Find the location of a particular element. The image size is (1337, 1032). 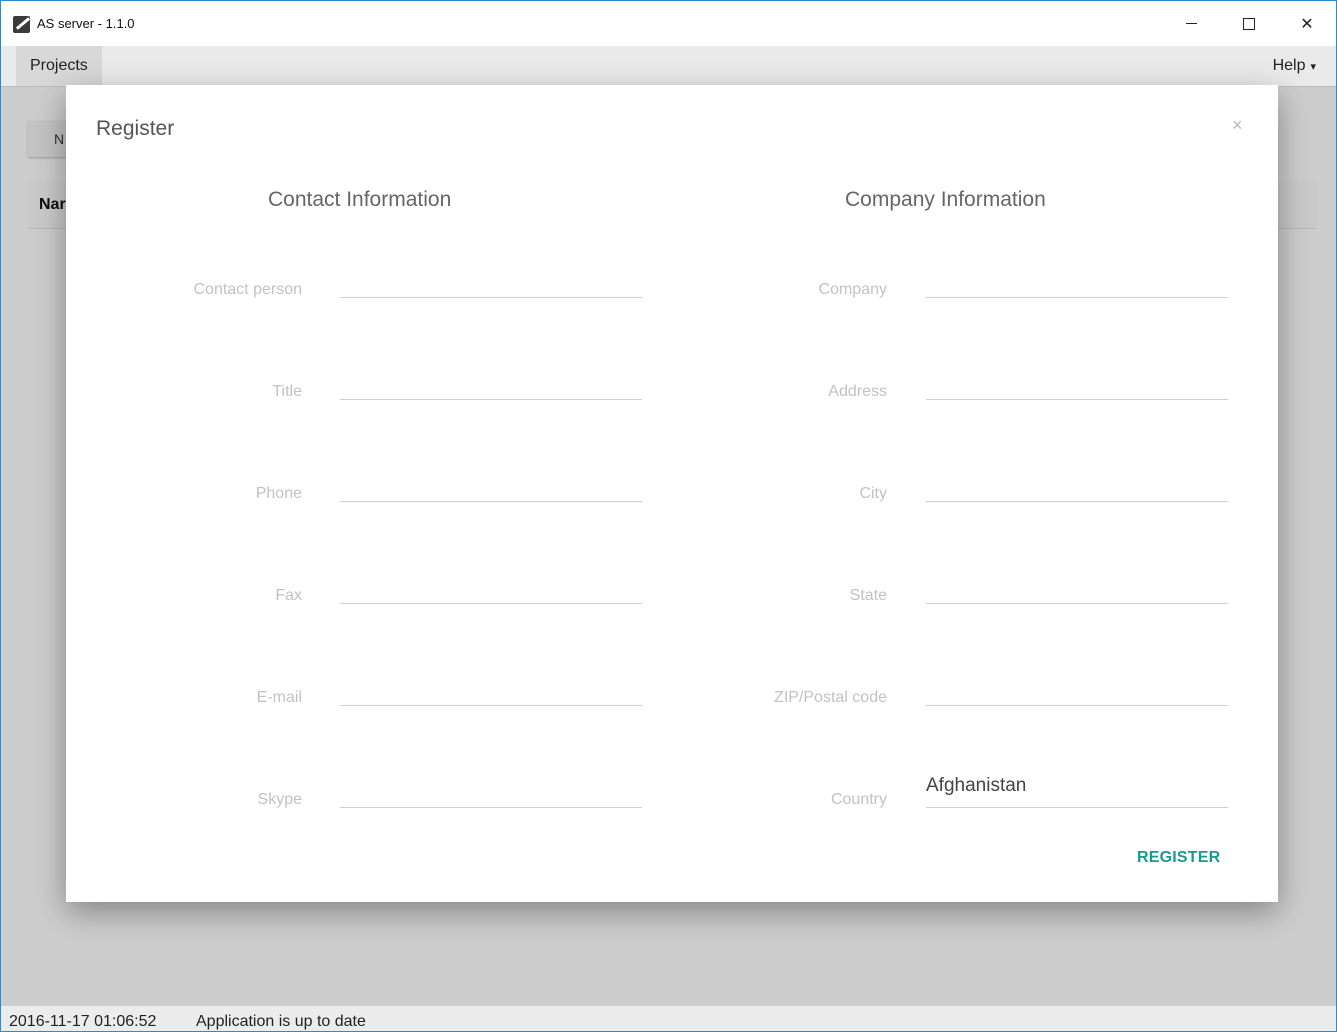

minimize-icon is located at coordinates (1191, 23).